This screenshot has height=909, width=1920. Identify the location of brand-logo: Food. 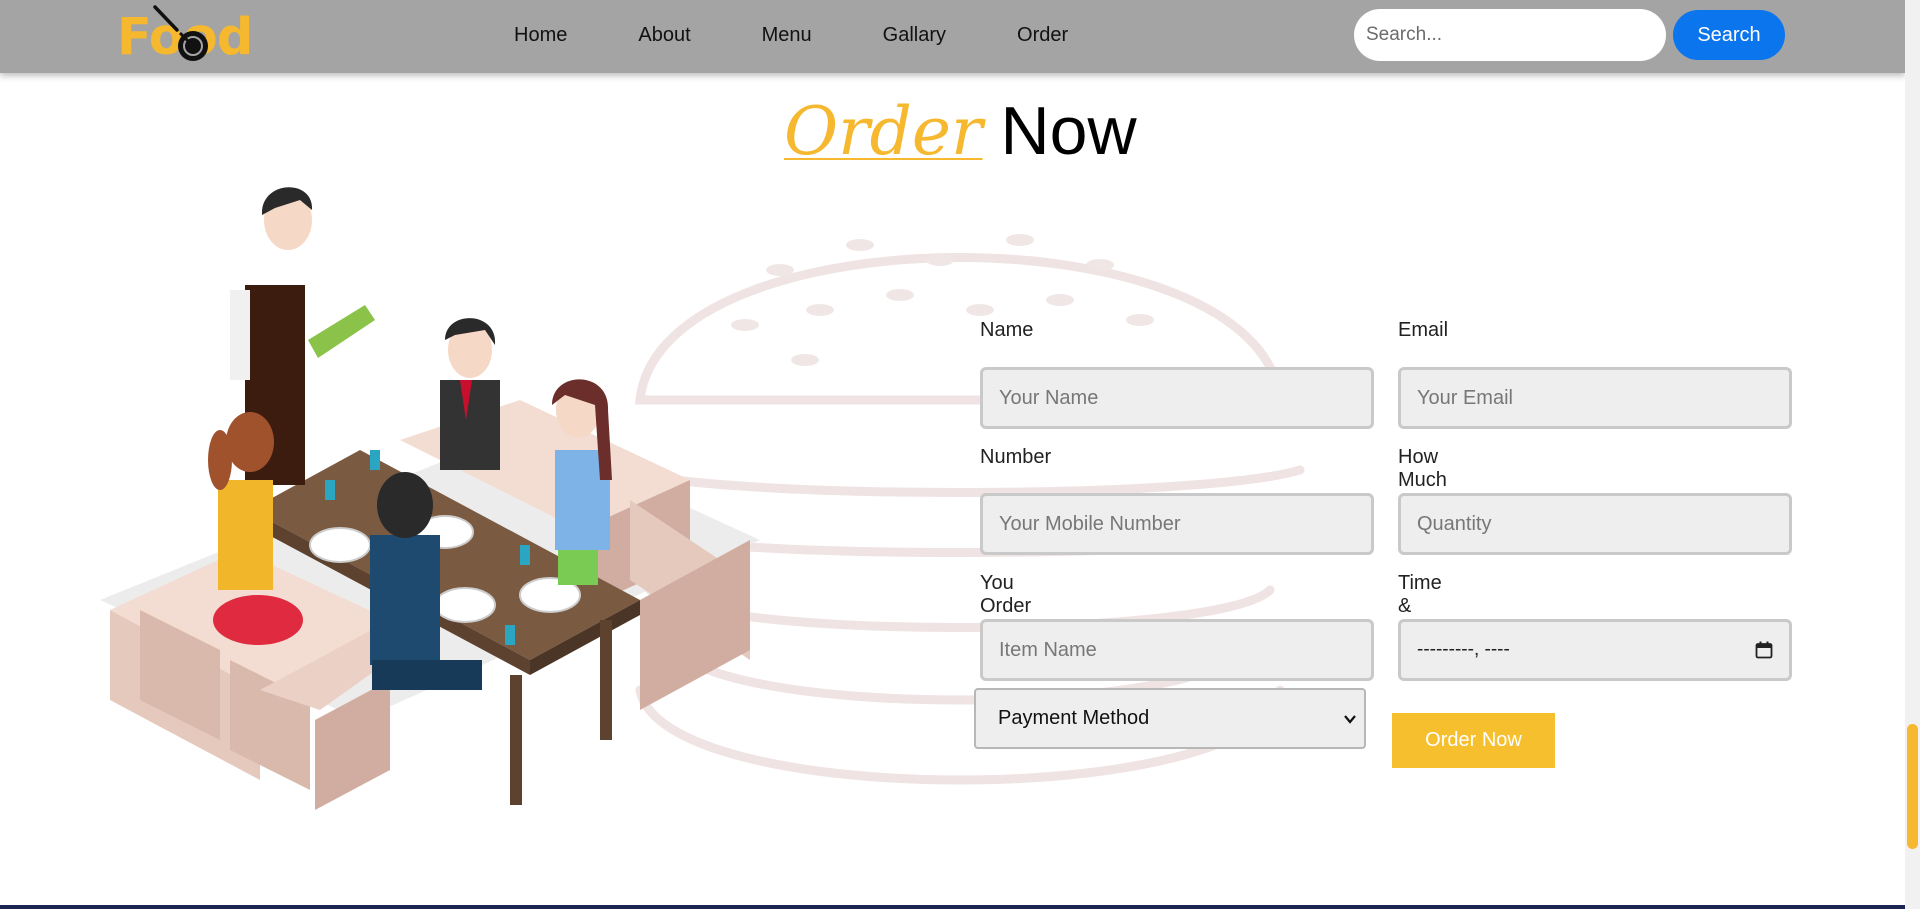
(185, 36).